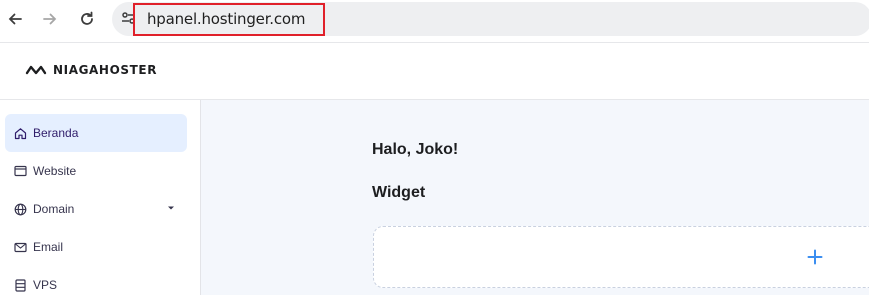  I want to click on sidebar: Beranda Website Domain Email VPS, so click(100, 197).